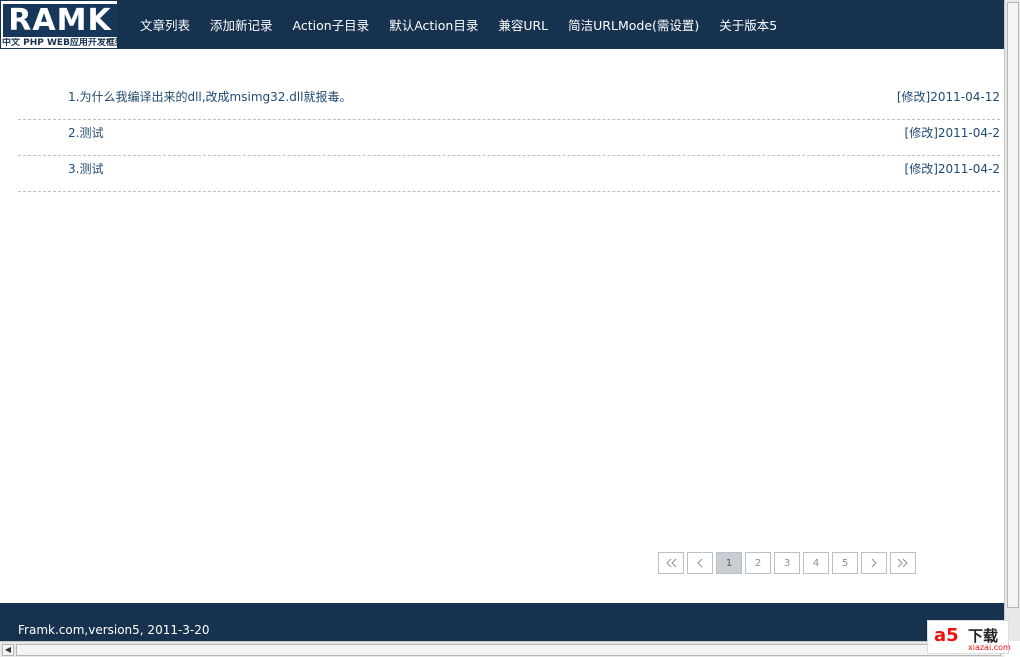  What do you see at coordinates (114, 630) in the screenshot?
I see `footer-text: Framk.com,version5, 2011-3-20` at bounding box center [114, 630].